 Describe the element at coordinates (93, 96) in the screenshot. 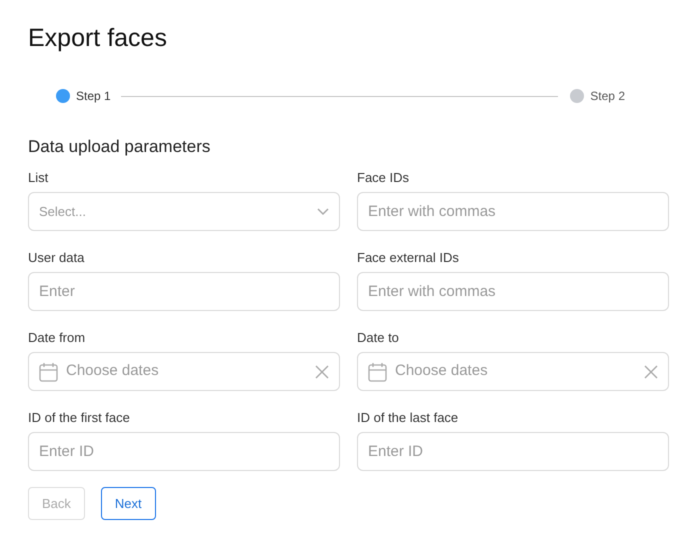

I see `step-label: Step 1` at that location.